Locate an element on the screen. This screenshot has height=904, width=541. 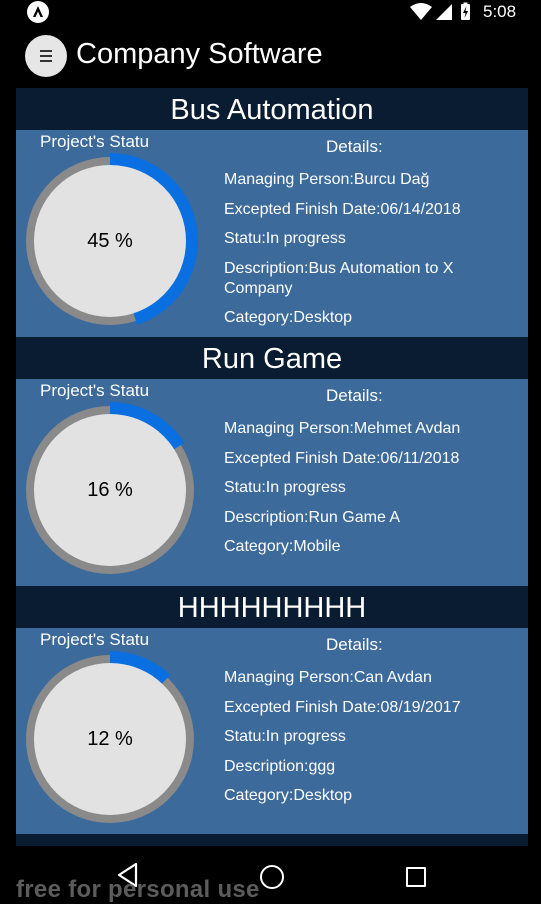
managing-person: Managing Person:Mehmet Avdan is located at coordinates (342, 428).